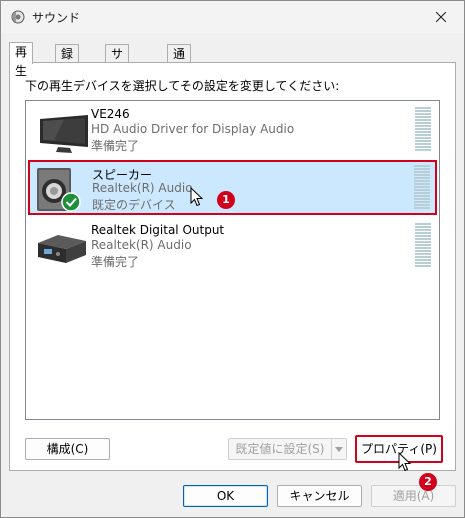 The image size is (465, 518). I want to click on tab-playback: 再生, so click(21, 60).